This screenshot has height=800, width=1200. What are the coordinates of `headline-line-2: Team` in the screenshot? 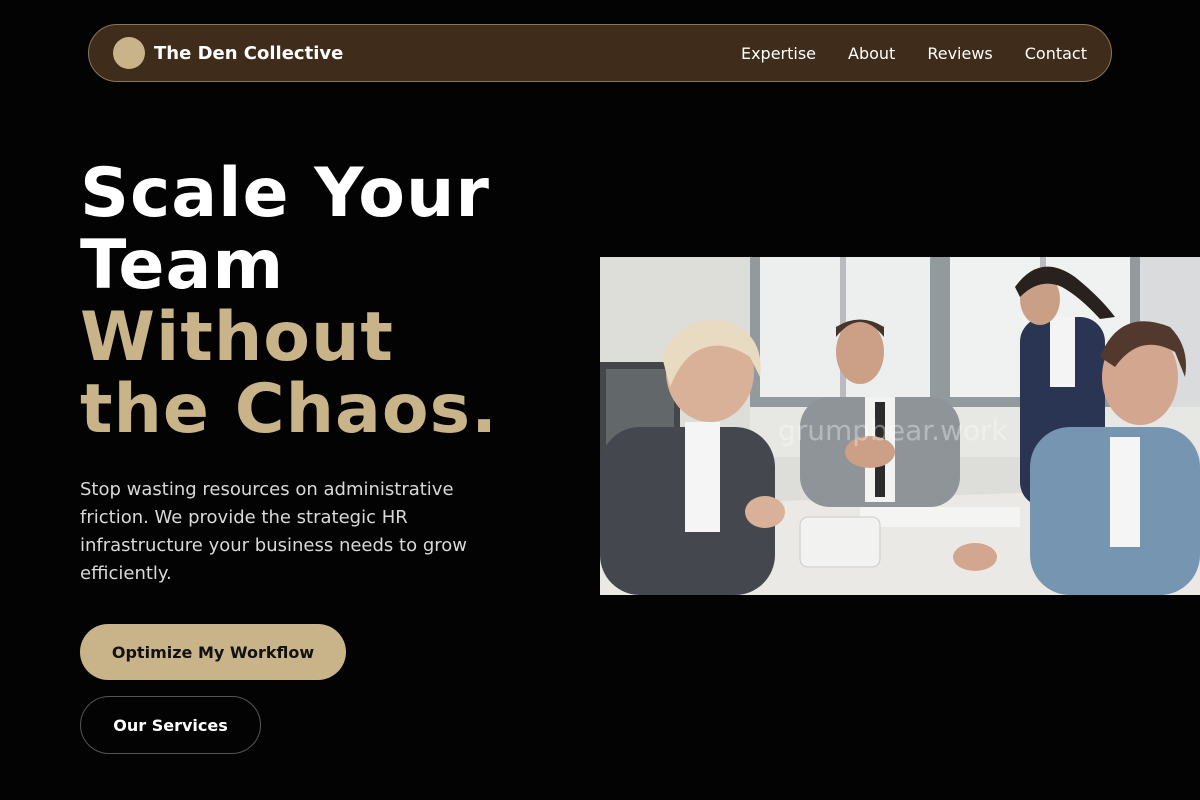 It's located at (182, 265).